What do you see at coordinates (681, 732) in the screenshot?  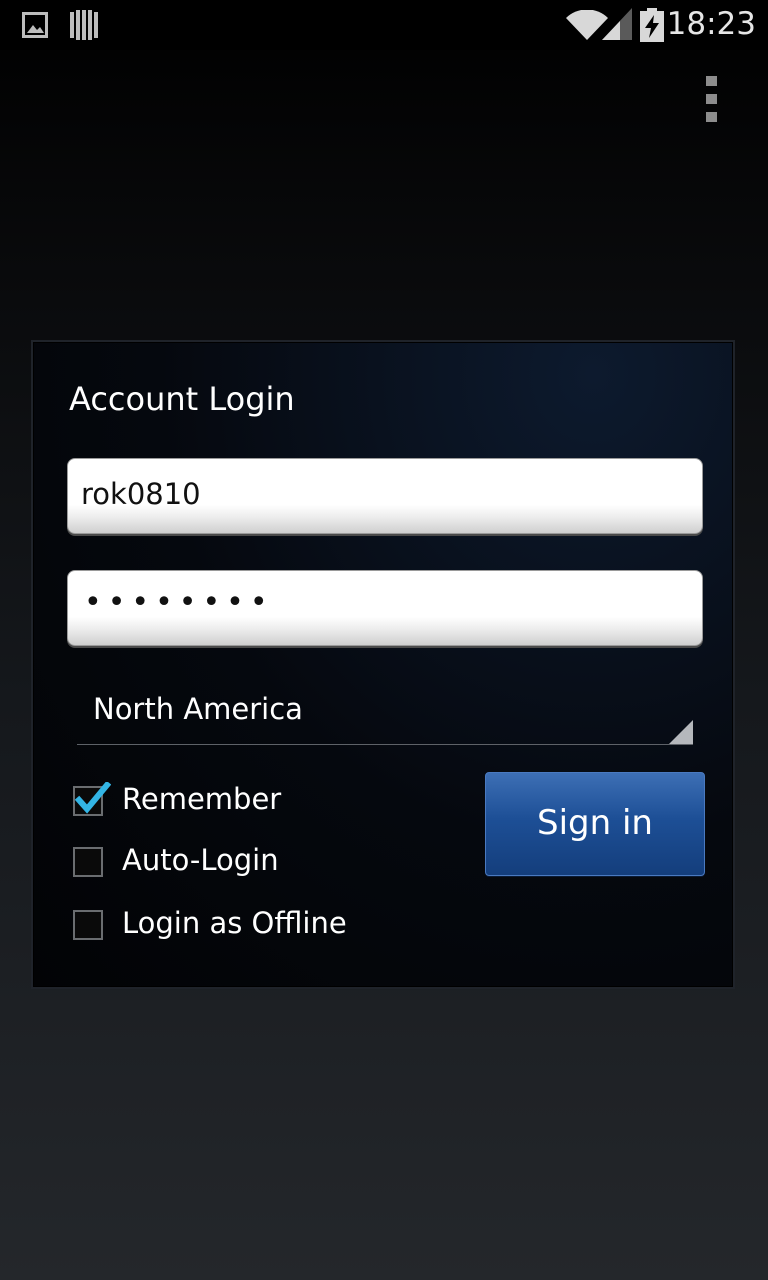 I see `spinner-arrow-icon` at bounding box center [681, 732].